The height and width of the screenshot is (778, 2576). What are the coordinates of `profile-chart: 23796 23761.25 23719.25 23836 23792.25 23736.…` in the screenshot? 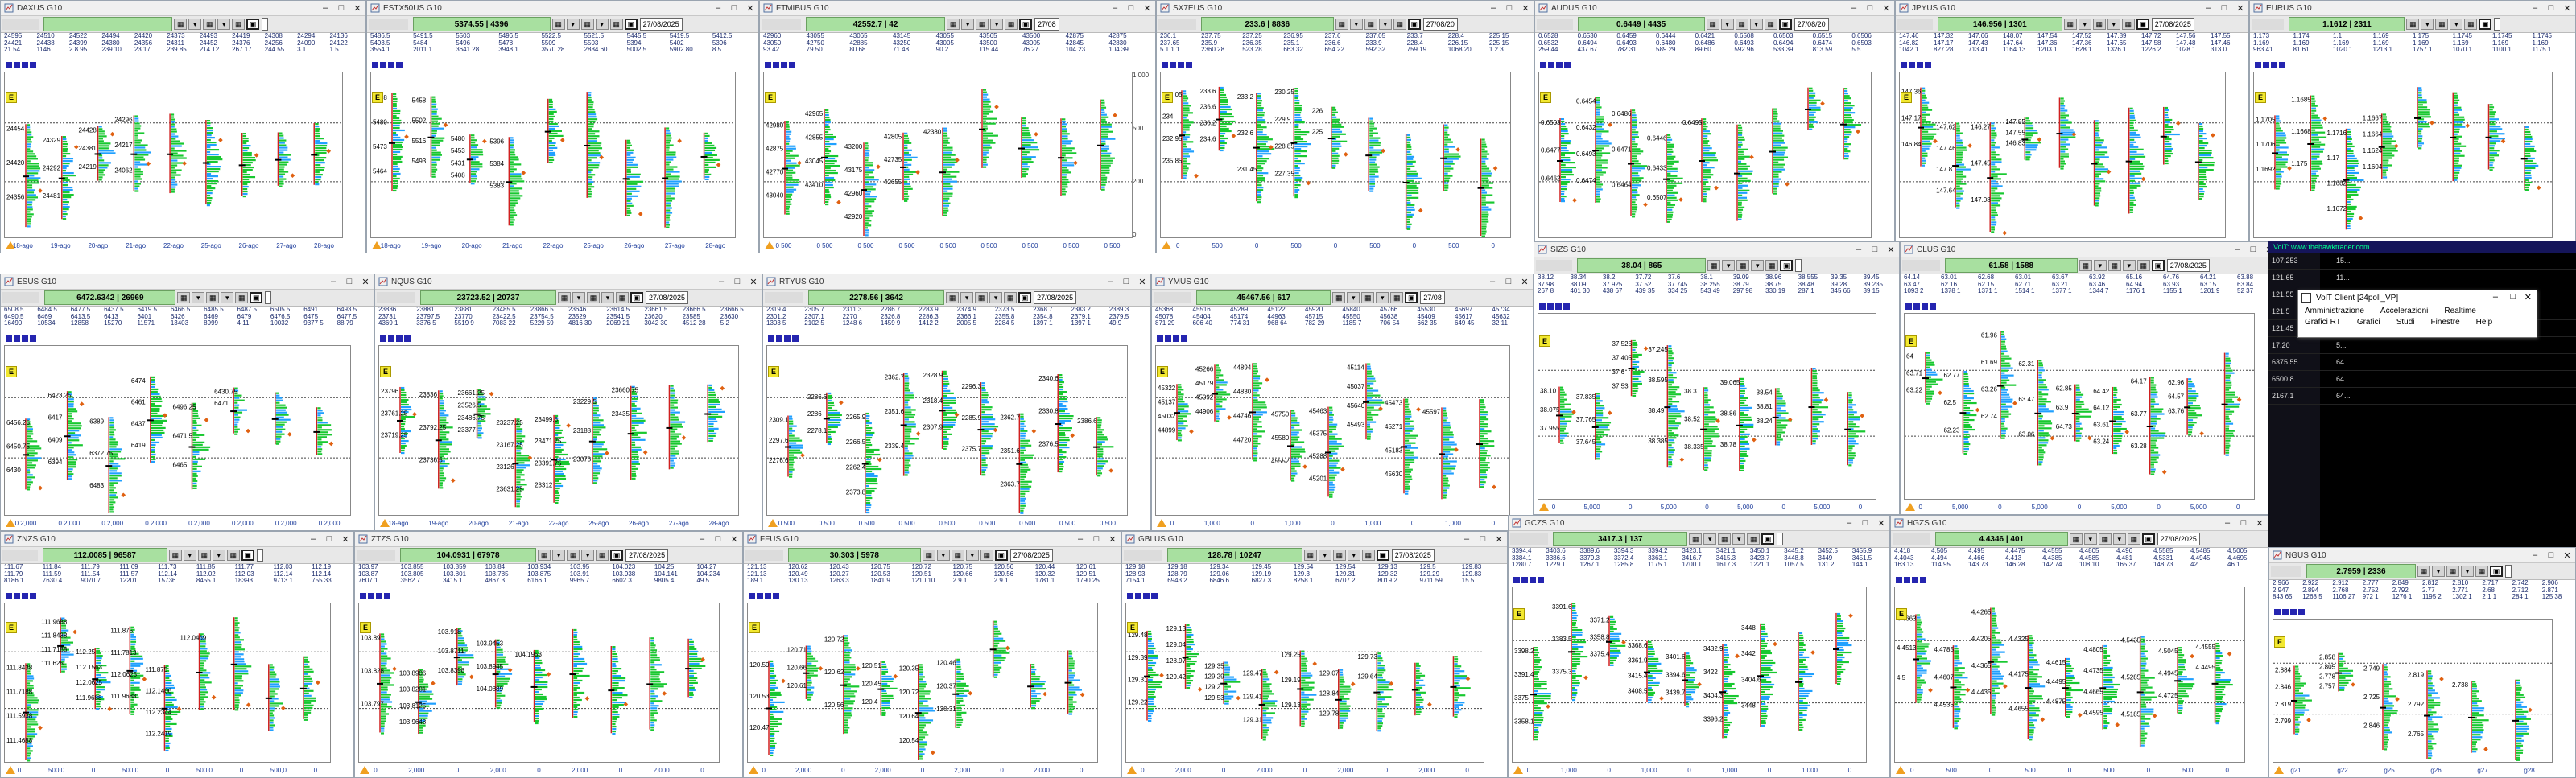 It's located at (558, 430).